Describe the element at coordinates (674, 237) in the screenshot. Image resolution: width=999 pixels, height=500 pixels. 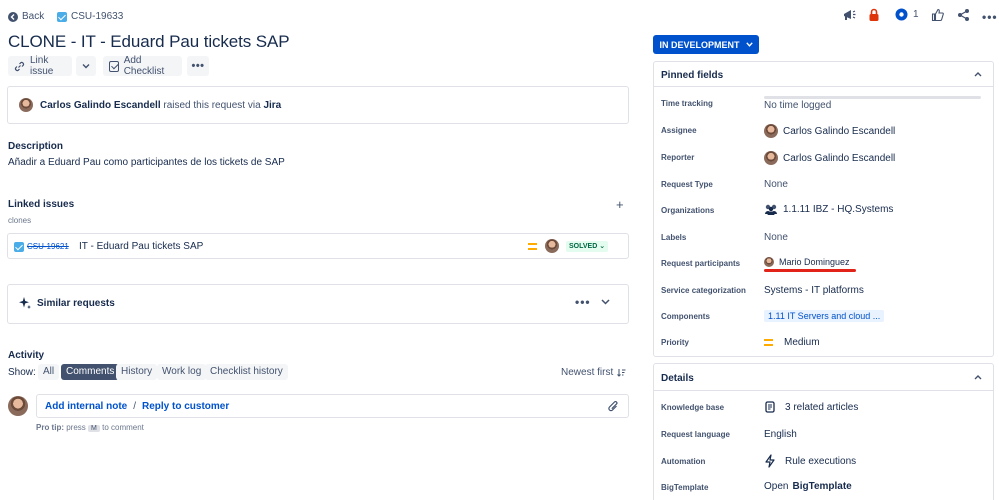
I see `field-label-labels: Labels` at that location.